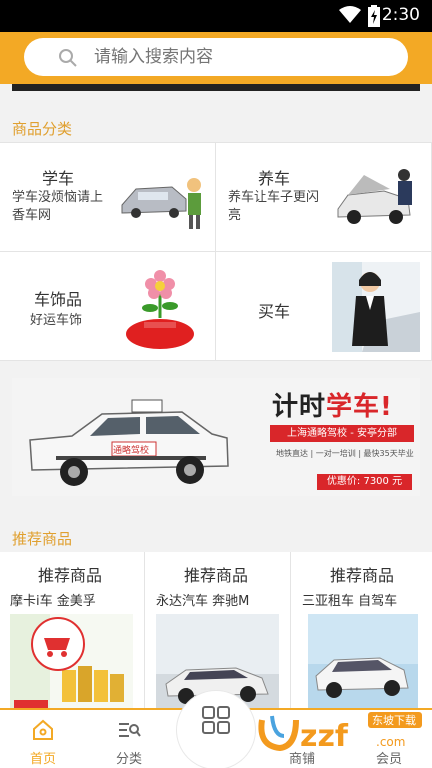 The width and height of the screenshot is (432, 768). Describe the element at coordinates (274, 206) in the screenshot. I see `category-desc: 养车让车子更闪亮` at that location.